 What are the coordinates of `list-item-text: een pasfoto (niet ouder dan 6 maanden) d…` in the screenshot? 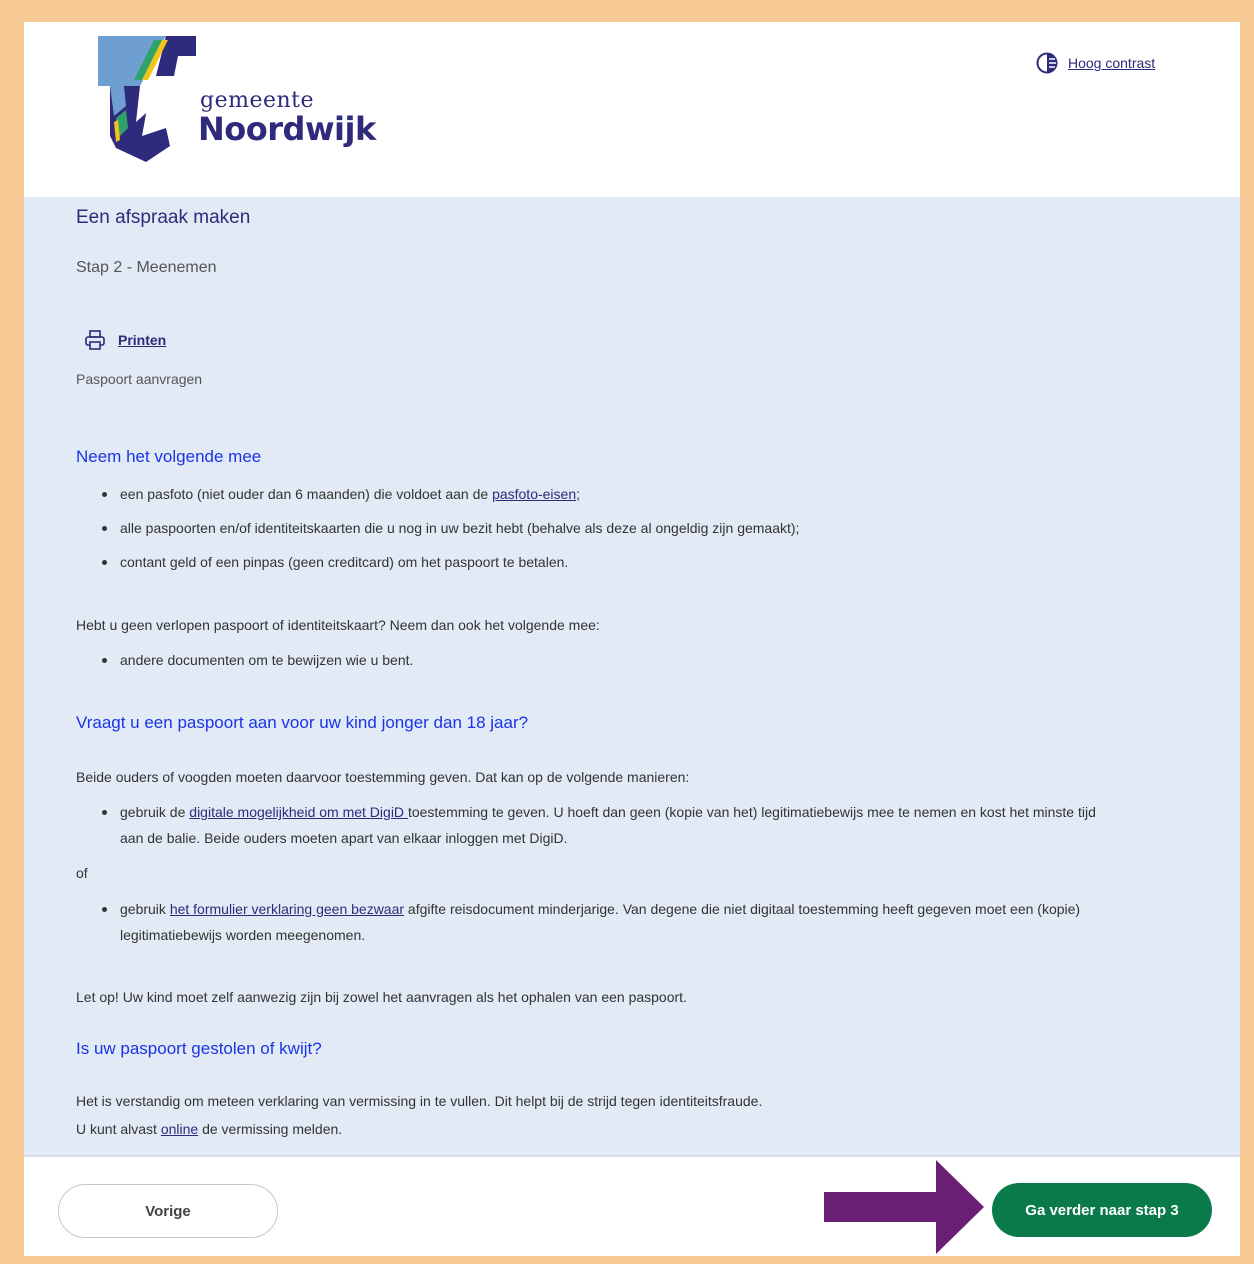 It's located at (306, 494).